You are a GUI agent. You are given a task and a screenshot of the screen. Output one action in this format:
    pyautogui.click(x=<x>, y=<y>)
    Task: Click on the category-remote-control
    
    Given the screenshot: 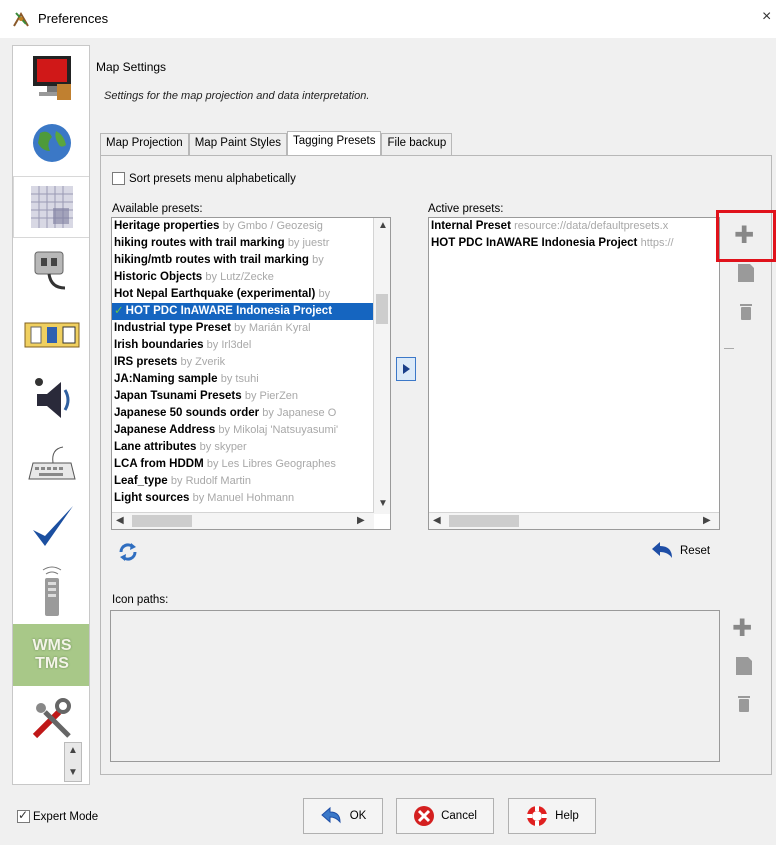 What is the action you would take?
    pyautogui.click(x=51, y=591)
    